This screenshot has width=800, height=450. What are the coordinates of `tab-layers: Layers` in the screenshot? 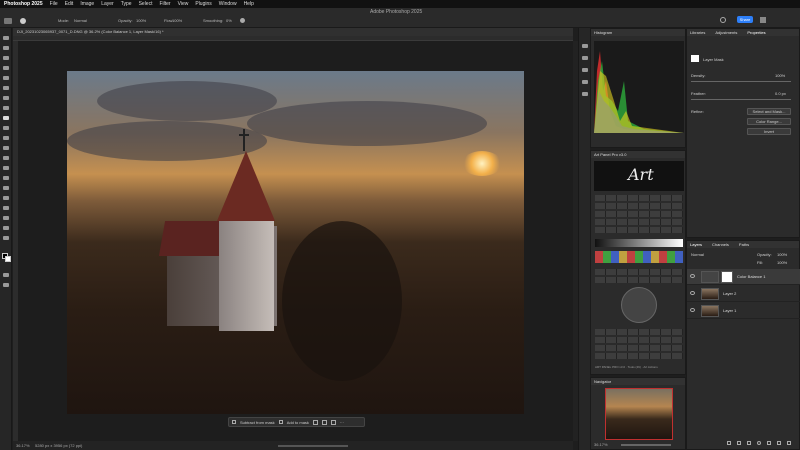 It's located at (696, 244).